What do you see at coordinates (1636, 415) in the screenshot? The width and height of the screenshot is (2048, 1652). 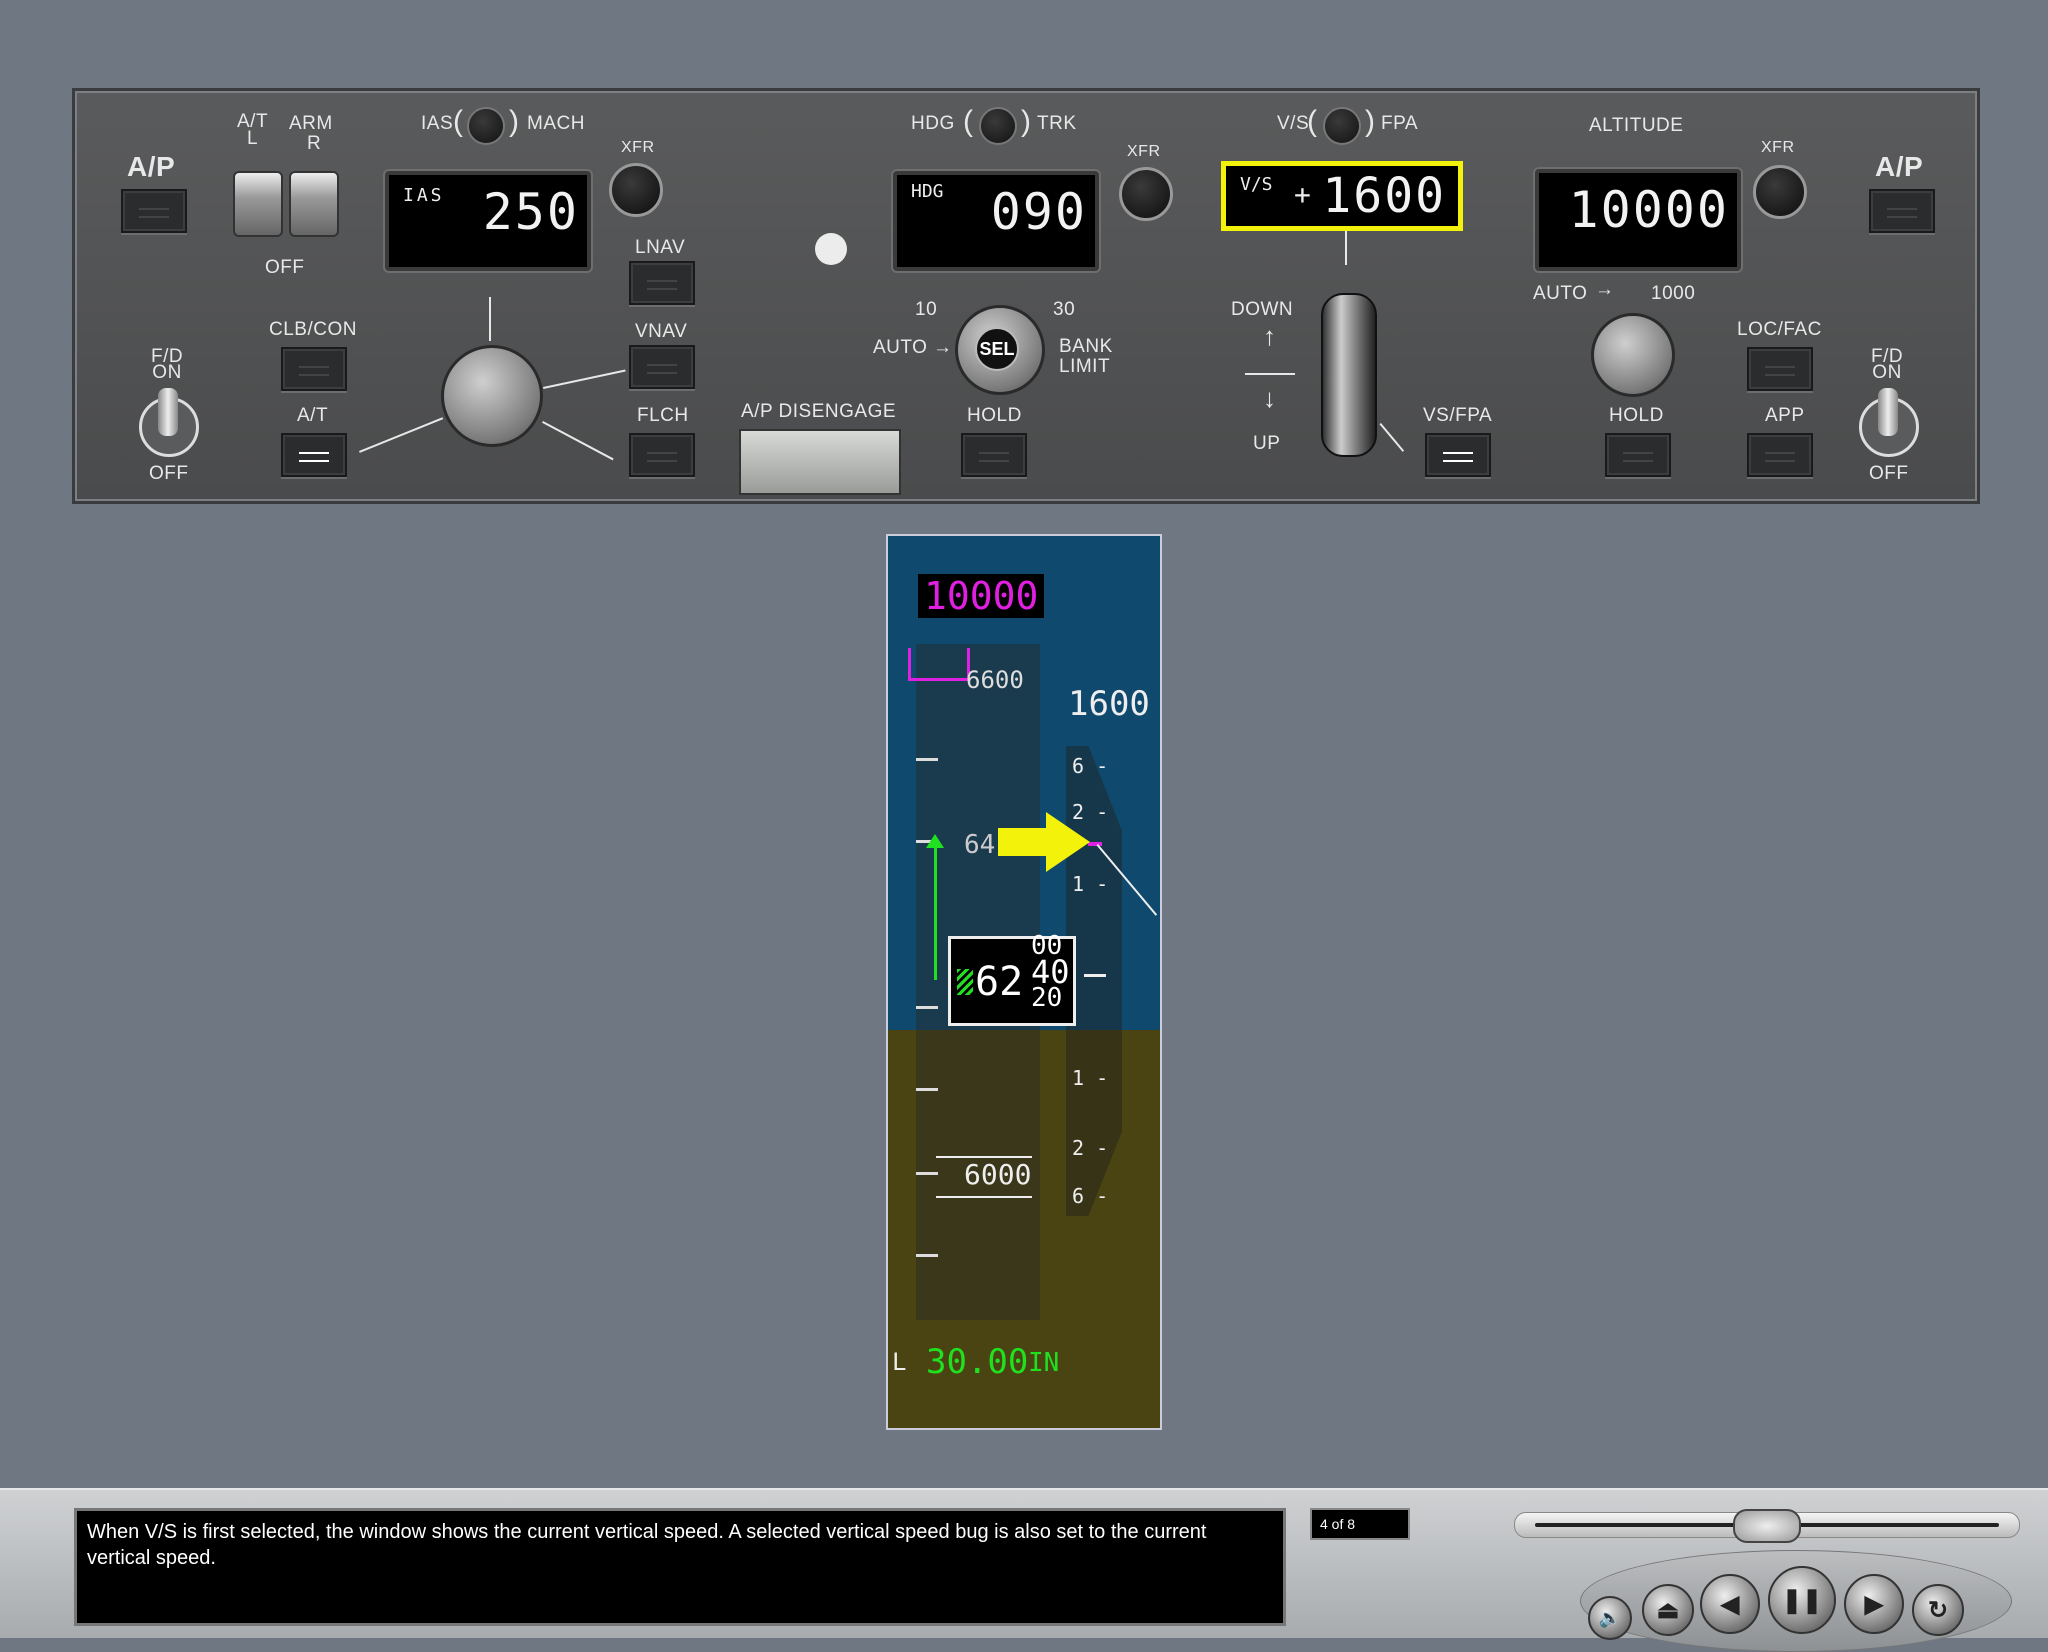 I see `alt-hold-label: HOLD` at bounding box center [1636, 415].